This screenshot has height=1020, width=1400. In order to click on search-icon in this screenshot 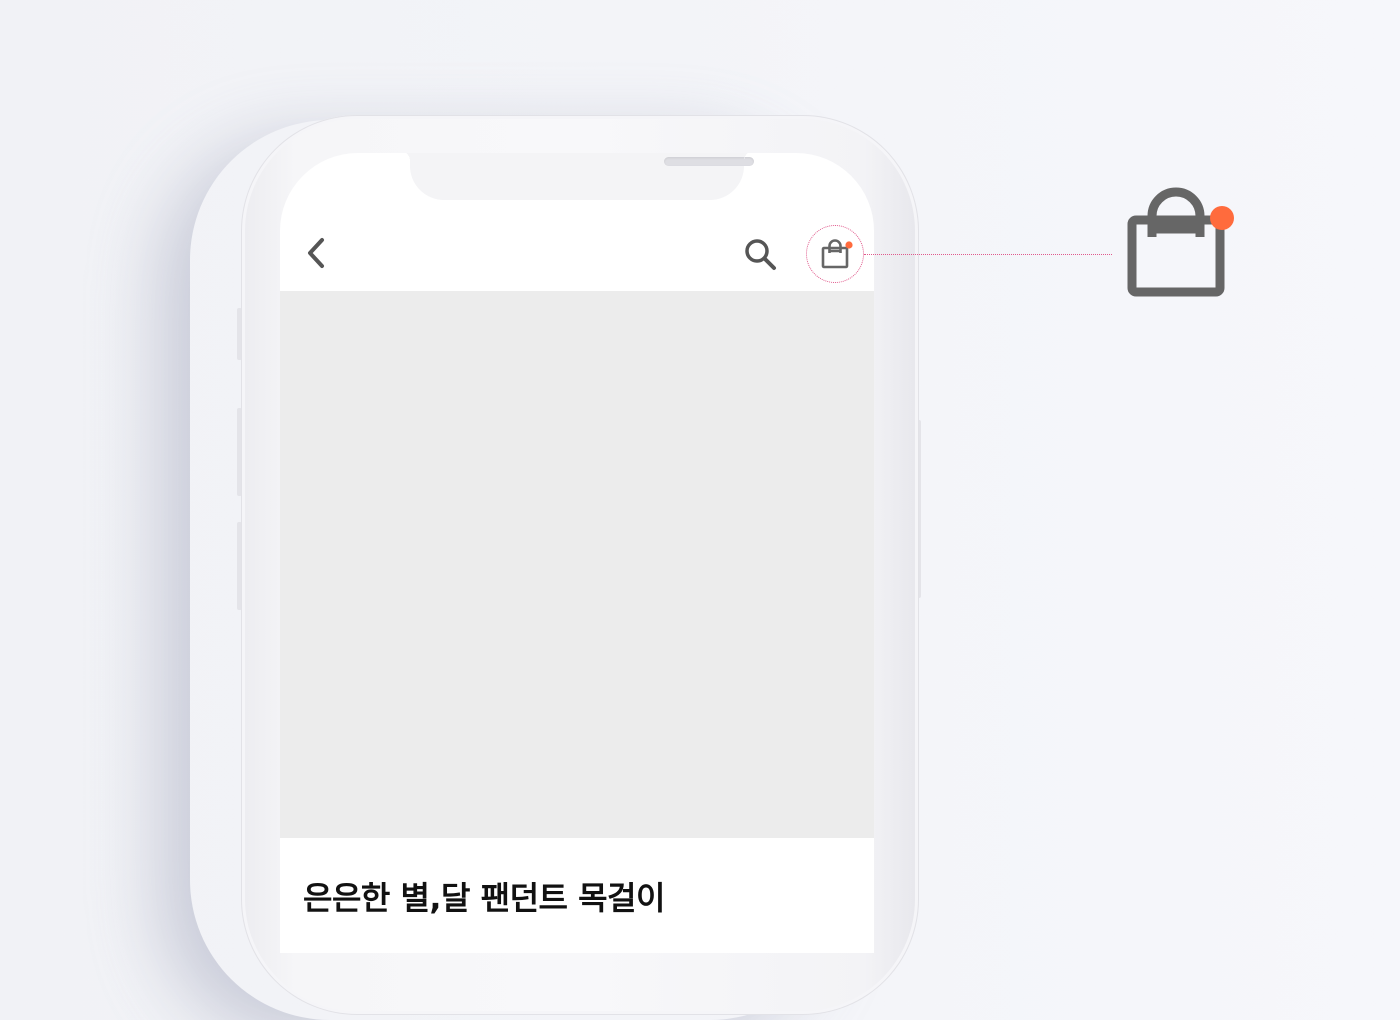, I will do `click(760, 254)`.